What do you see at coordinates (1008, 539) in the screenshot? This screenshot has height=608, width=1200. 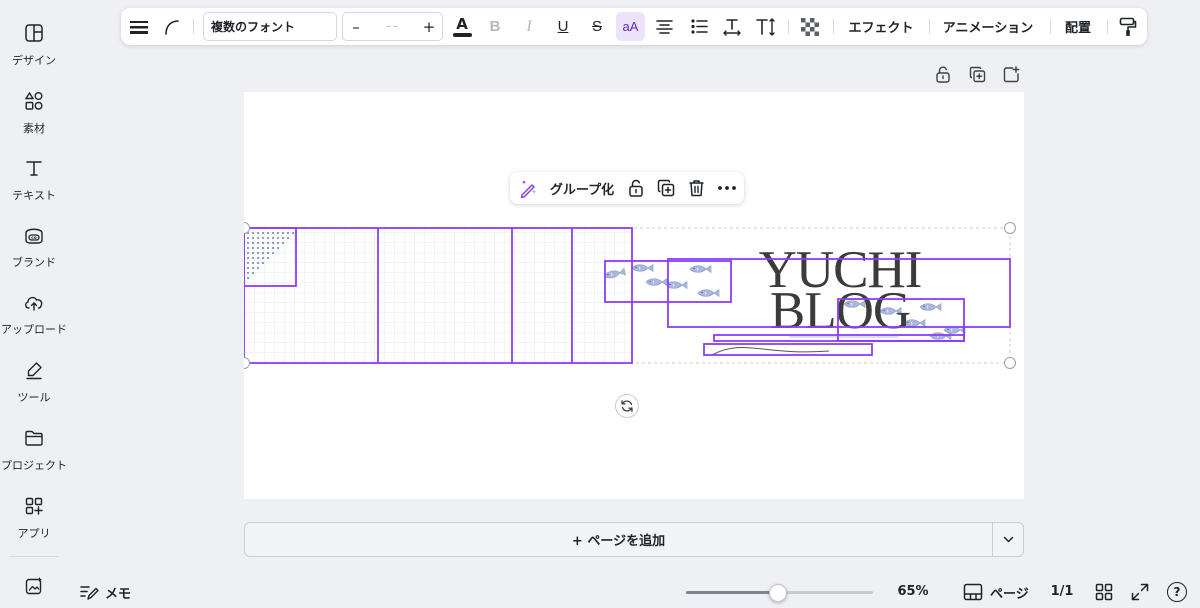 I see `add-page-menu-button` at bounding box center [1008, 539].